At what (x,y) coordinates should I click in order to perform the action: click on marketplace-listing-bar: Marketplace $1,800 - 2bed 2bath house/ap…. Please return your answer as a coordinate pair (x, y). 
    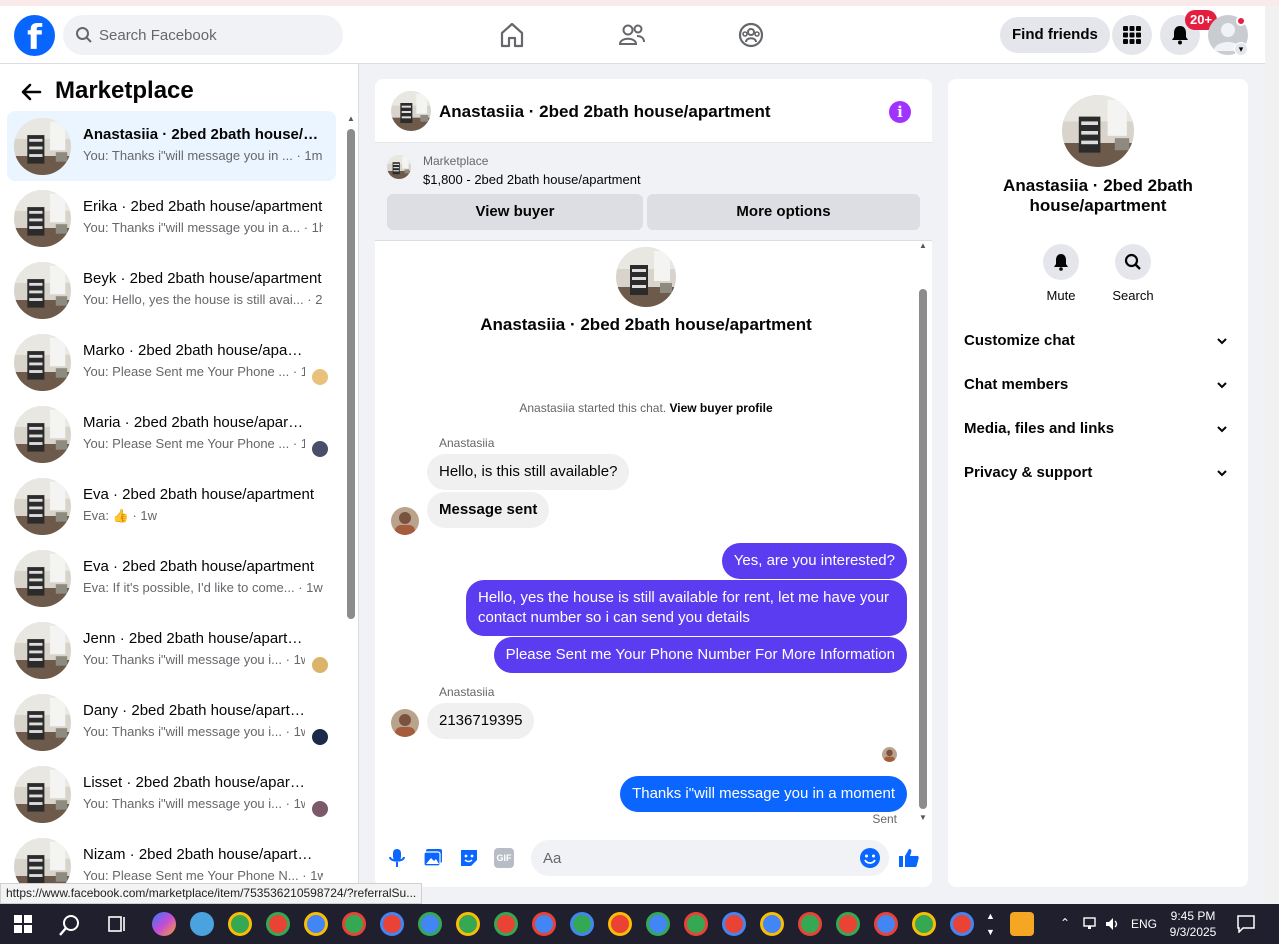
    Looking at the image, I should click on (653, 192).